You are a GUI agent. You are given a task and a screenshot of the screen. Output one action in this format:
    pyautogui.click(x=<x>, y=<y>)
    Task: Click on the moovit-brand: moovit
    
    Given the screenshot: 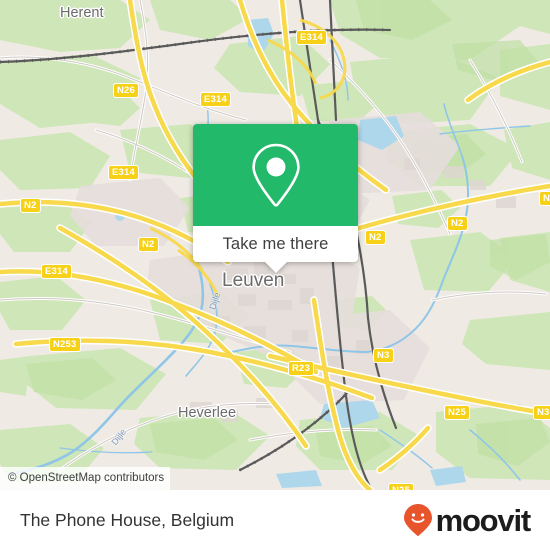 What is the action you would take?
    pyautogui.click(x=467, y=520)
    